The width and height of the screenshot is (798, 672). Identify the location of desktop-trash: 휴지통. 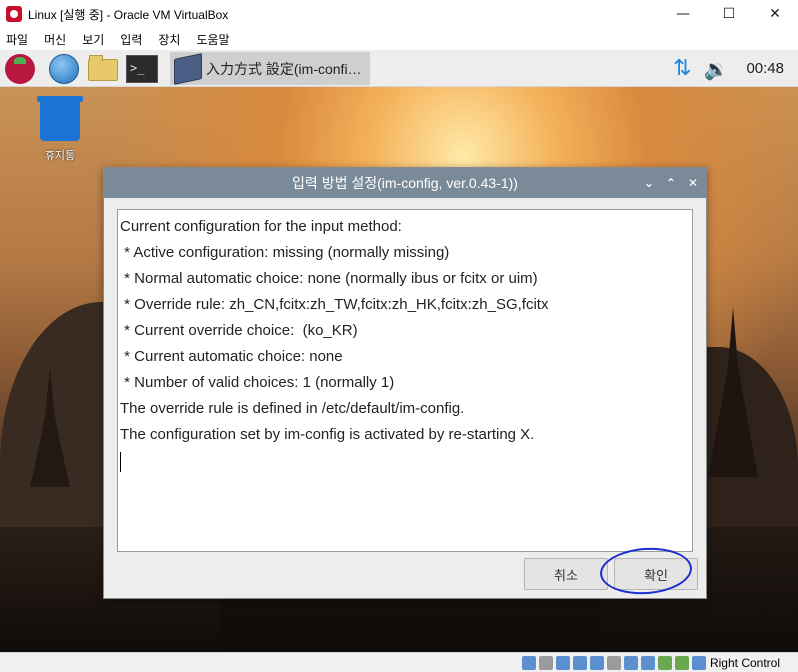
(60, 129).